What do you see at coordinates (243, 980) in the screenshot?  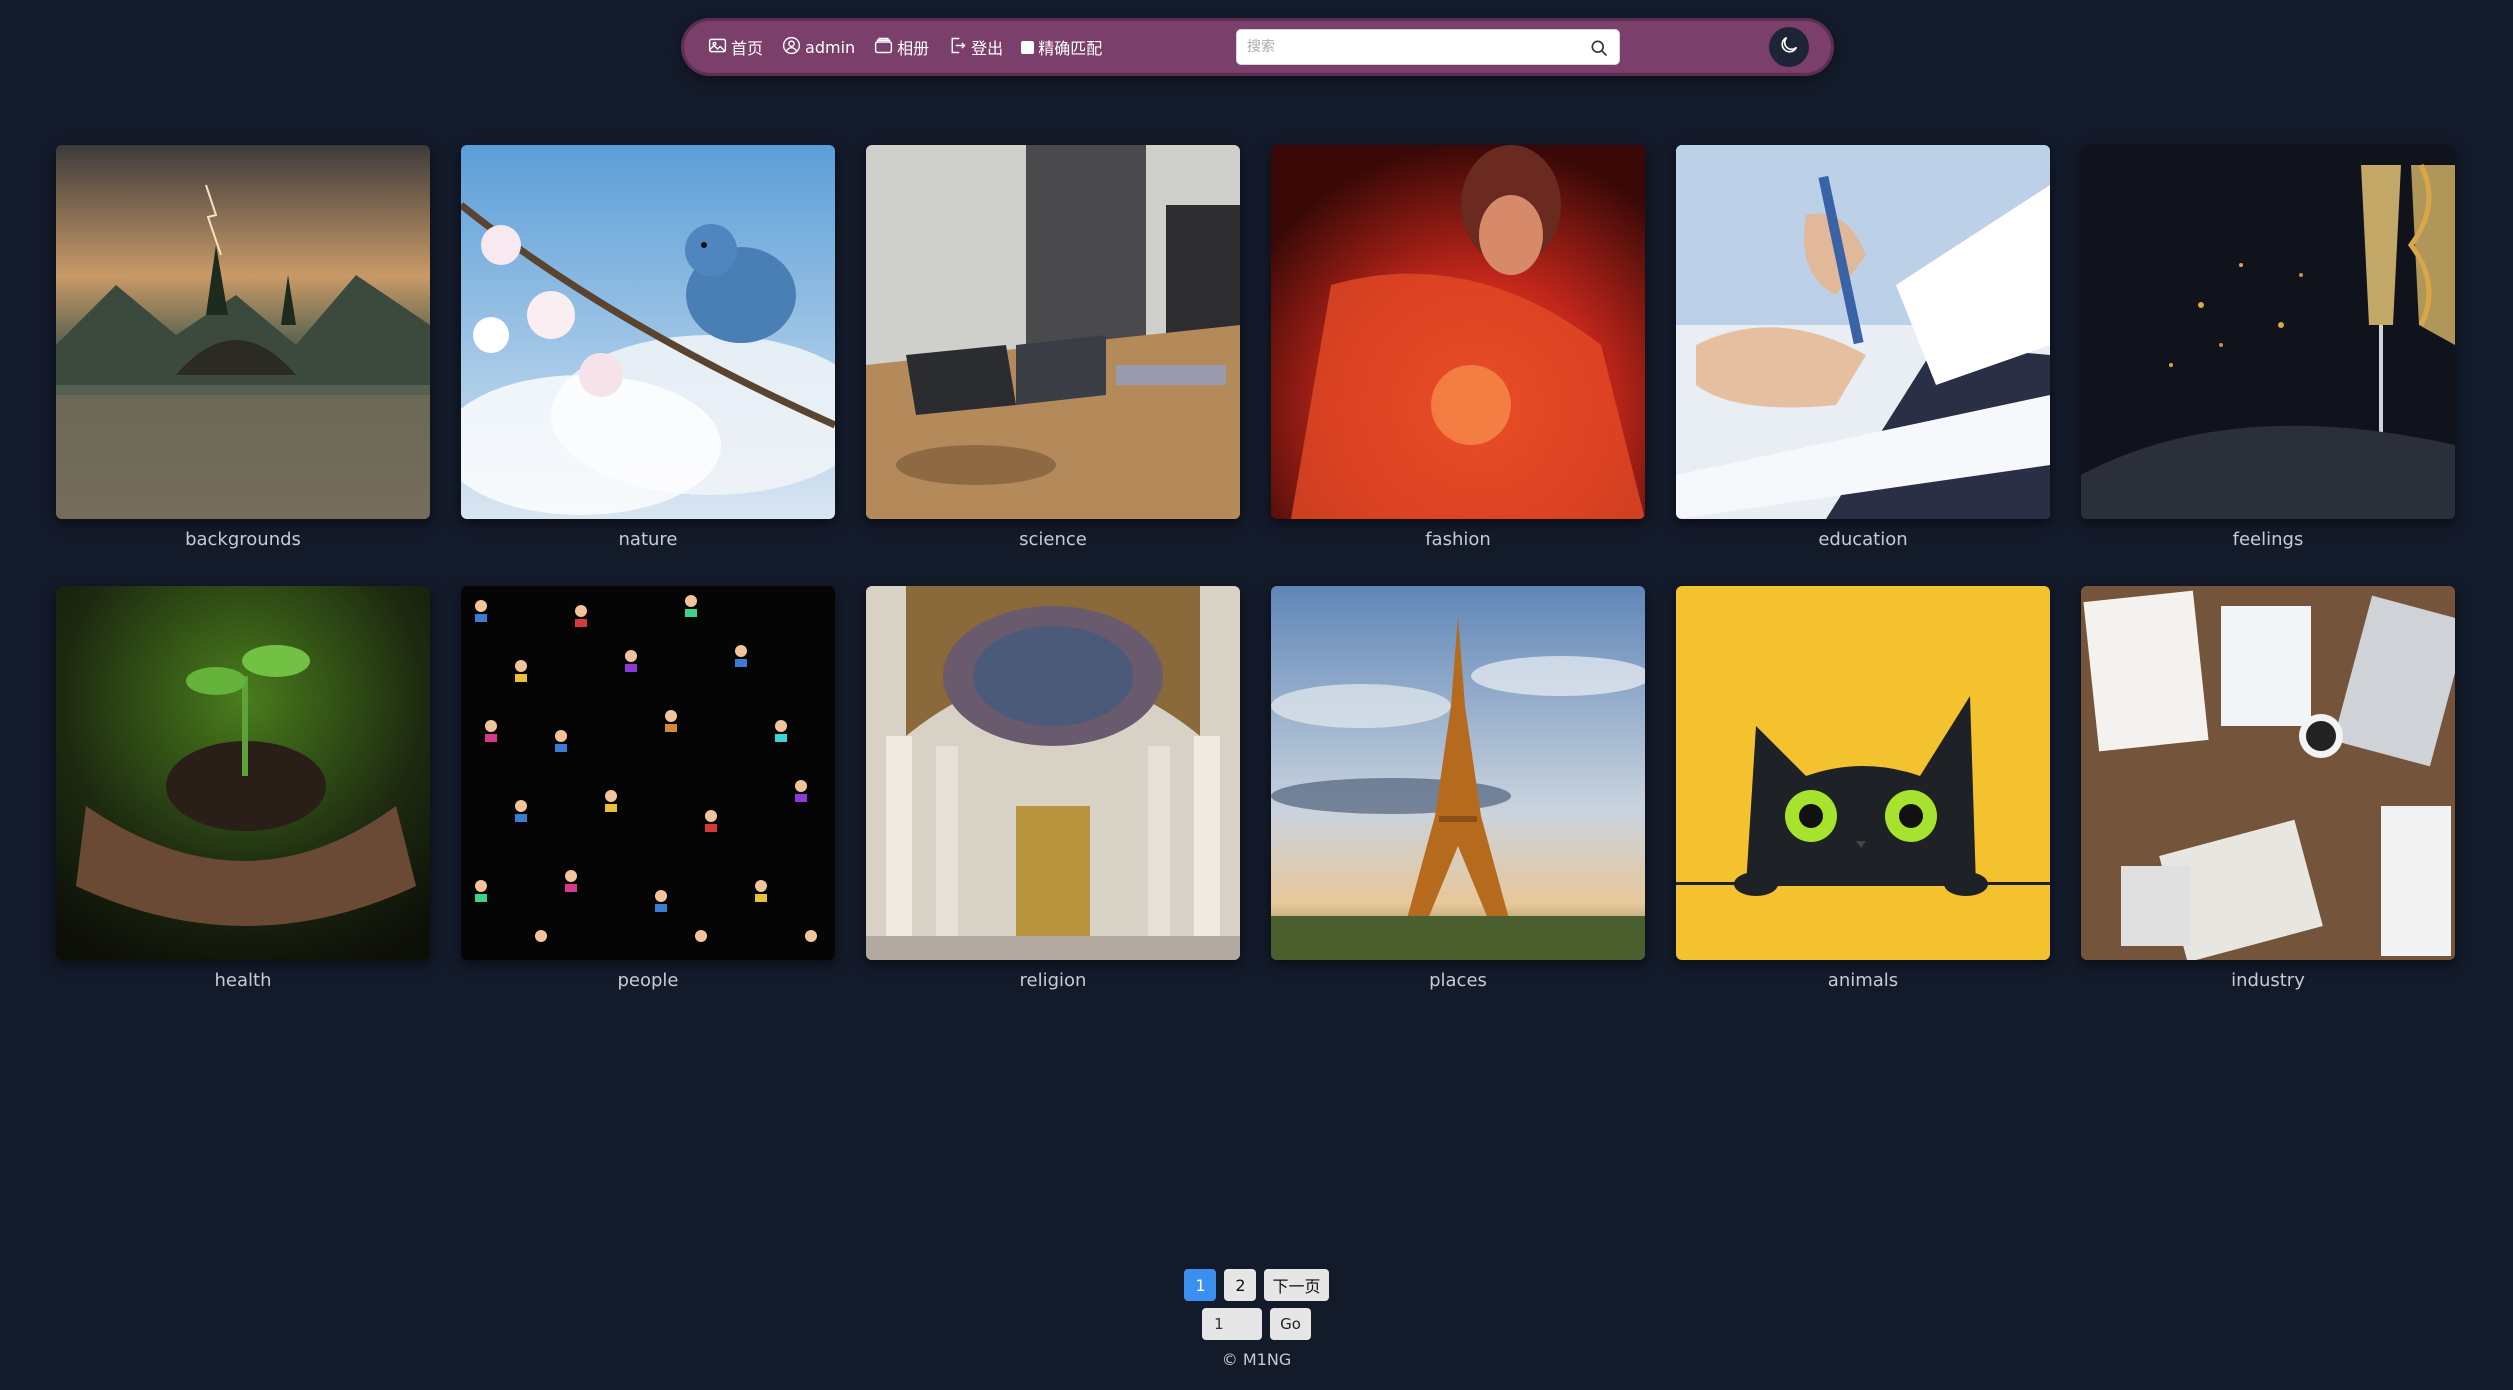 I see `gallery-caption: health` at bounding box center [243, 980].